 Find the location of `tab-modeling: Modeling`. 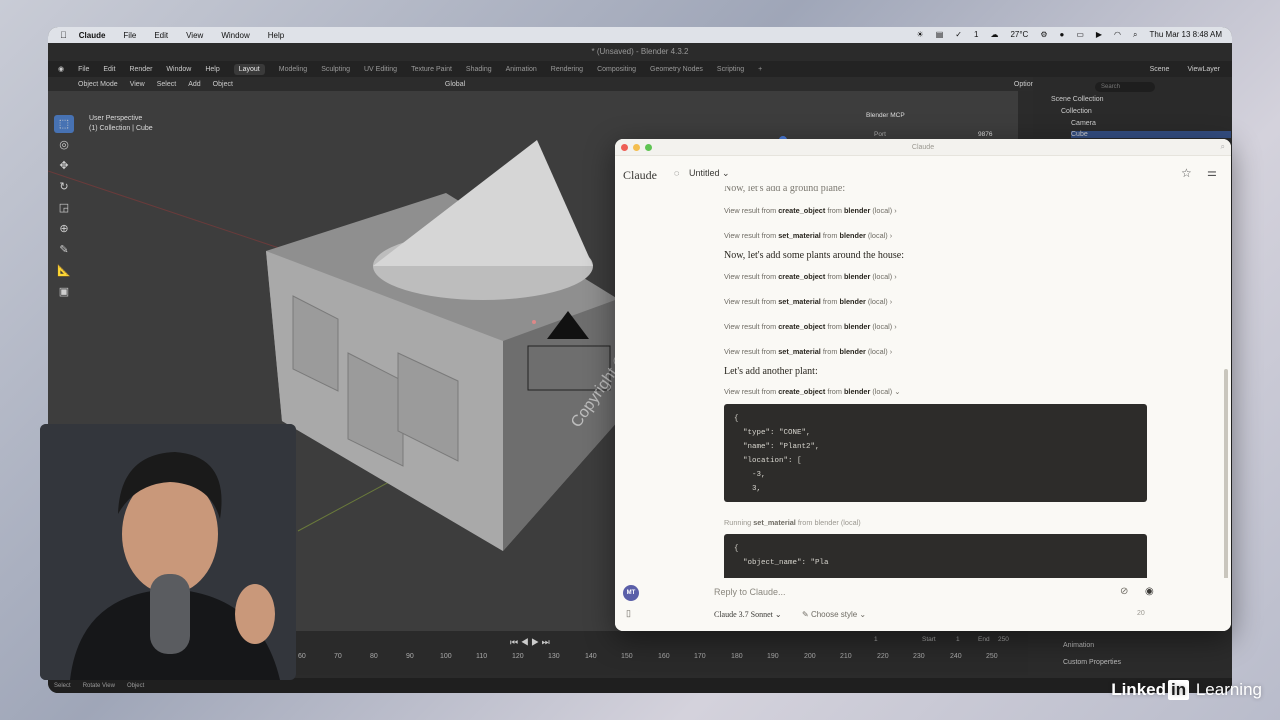

tab-modeling: Modeling is located at coordinates (293, 69).